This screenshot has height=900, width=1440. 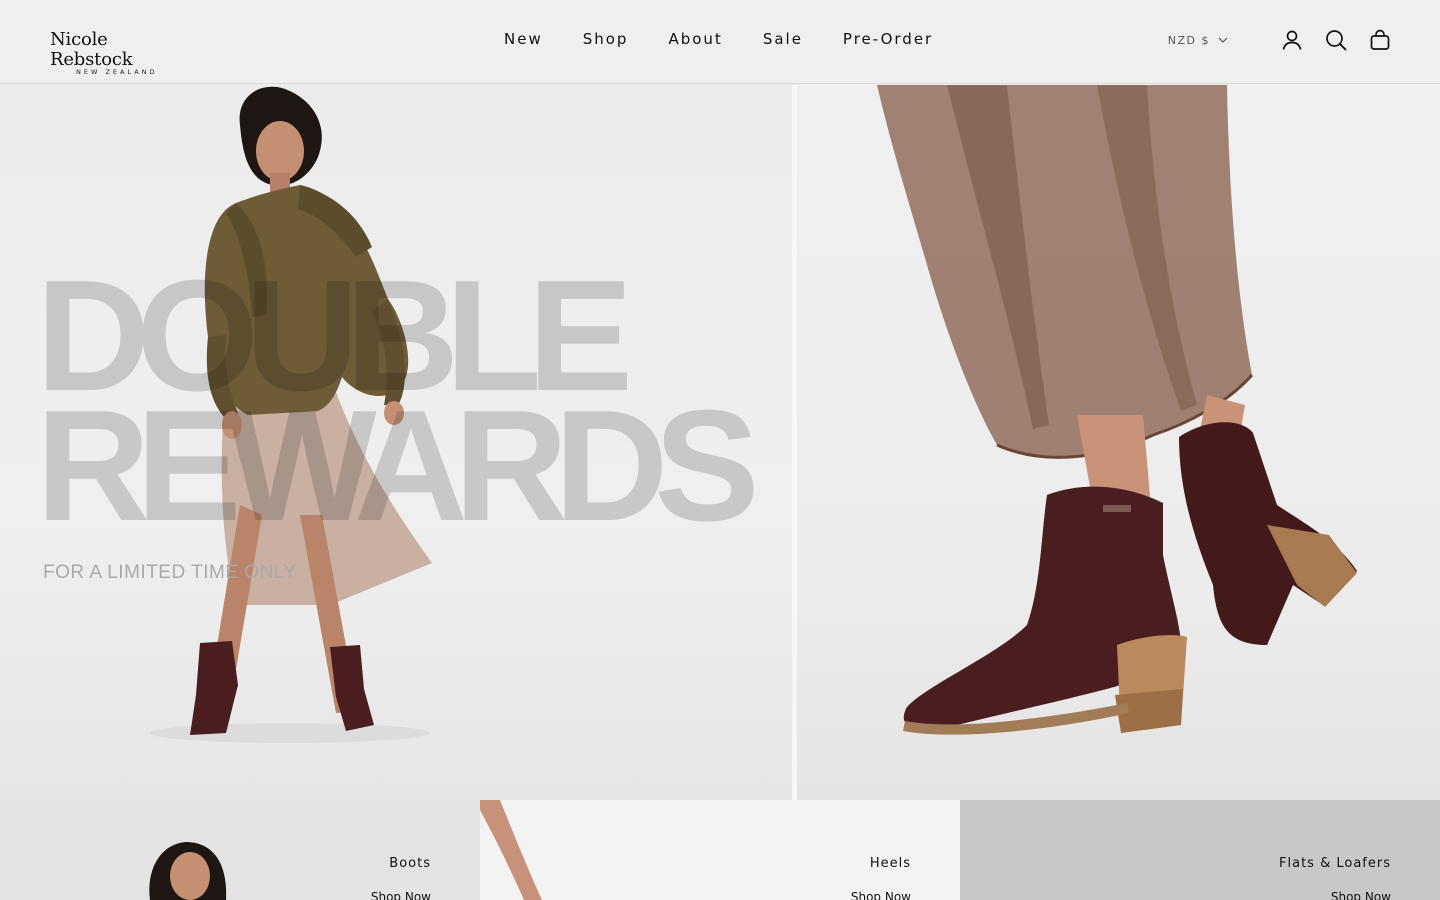 What do you see at coordinates (1336, 40) in the screenshot?
I see `search-icon` at bounding box center [1336, 40].